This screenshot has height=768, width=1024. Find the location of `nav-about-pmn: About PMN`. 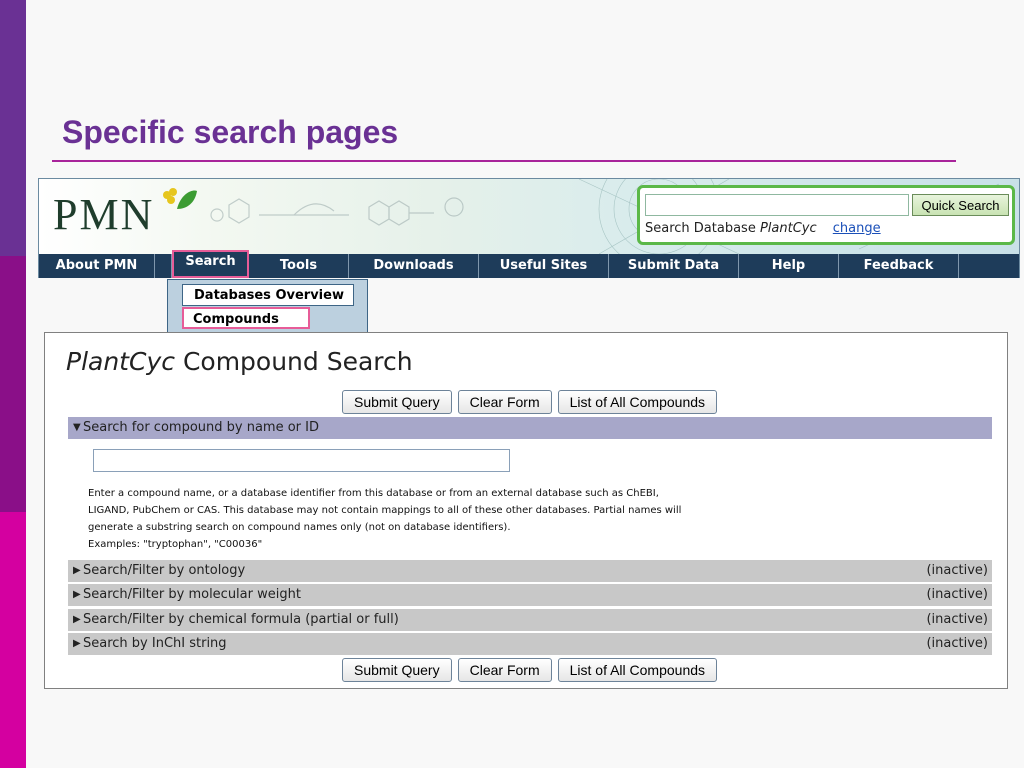

nav-about-pmn: About PMN is located at coordinates (97, 266).